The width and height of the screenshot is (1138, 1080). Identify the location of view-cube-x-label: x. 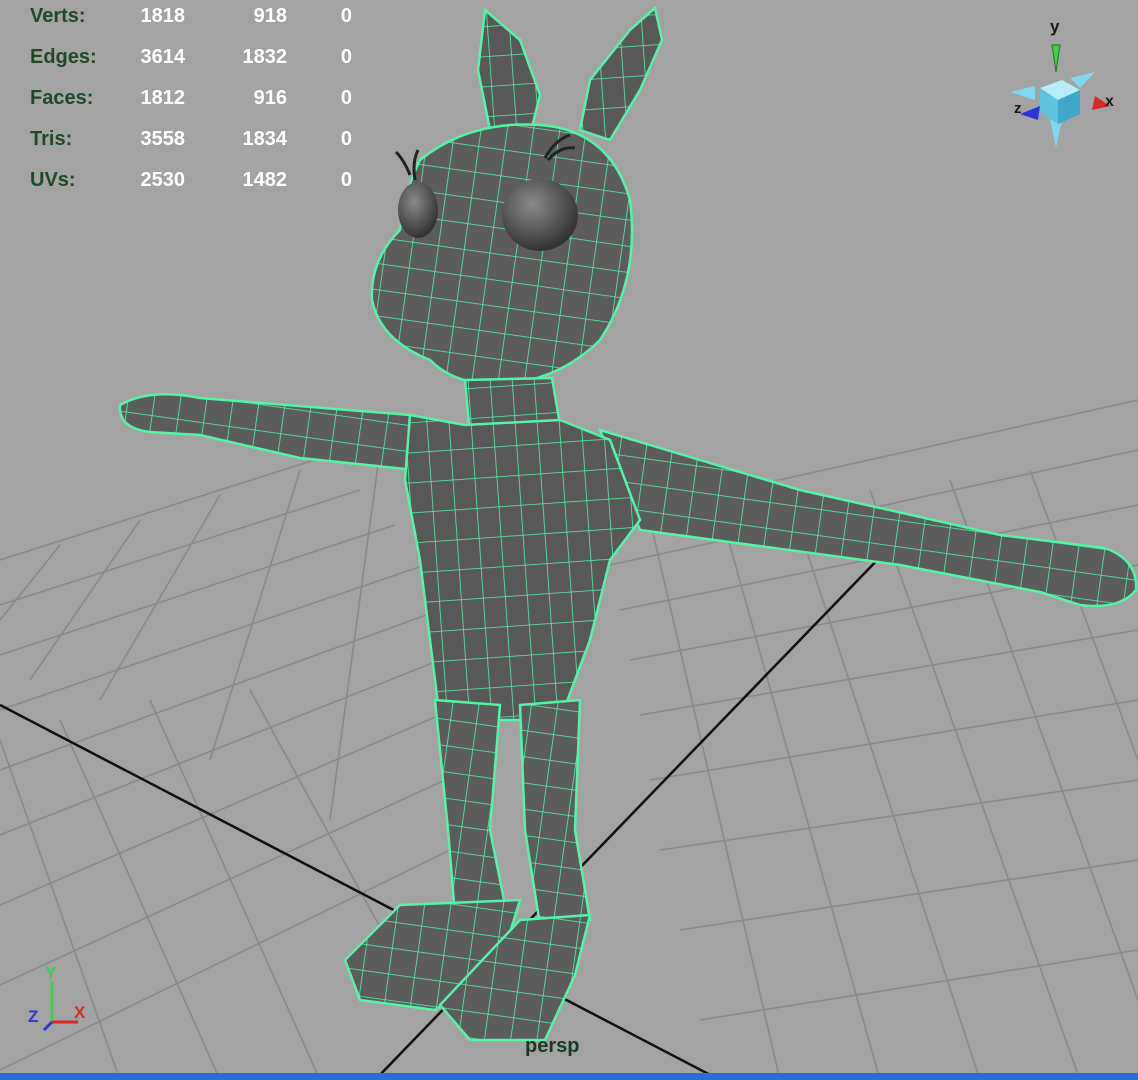
(1109, 101).